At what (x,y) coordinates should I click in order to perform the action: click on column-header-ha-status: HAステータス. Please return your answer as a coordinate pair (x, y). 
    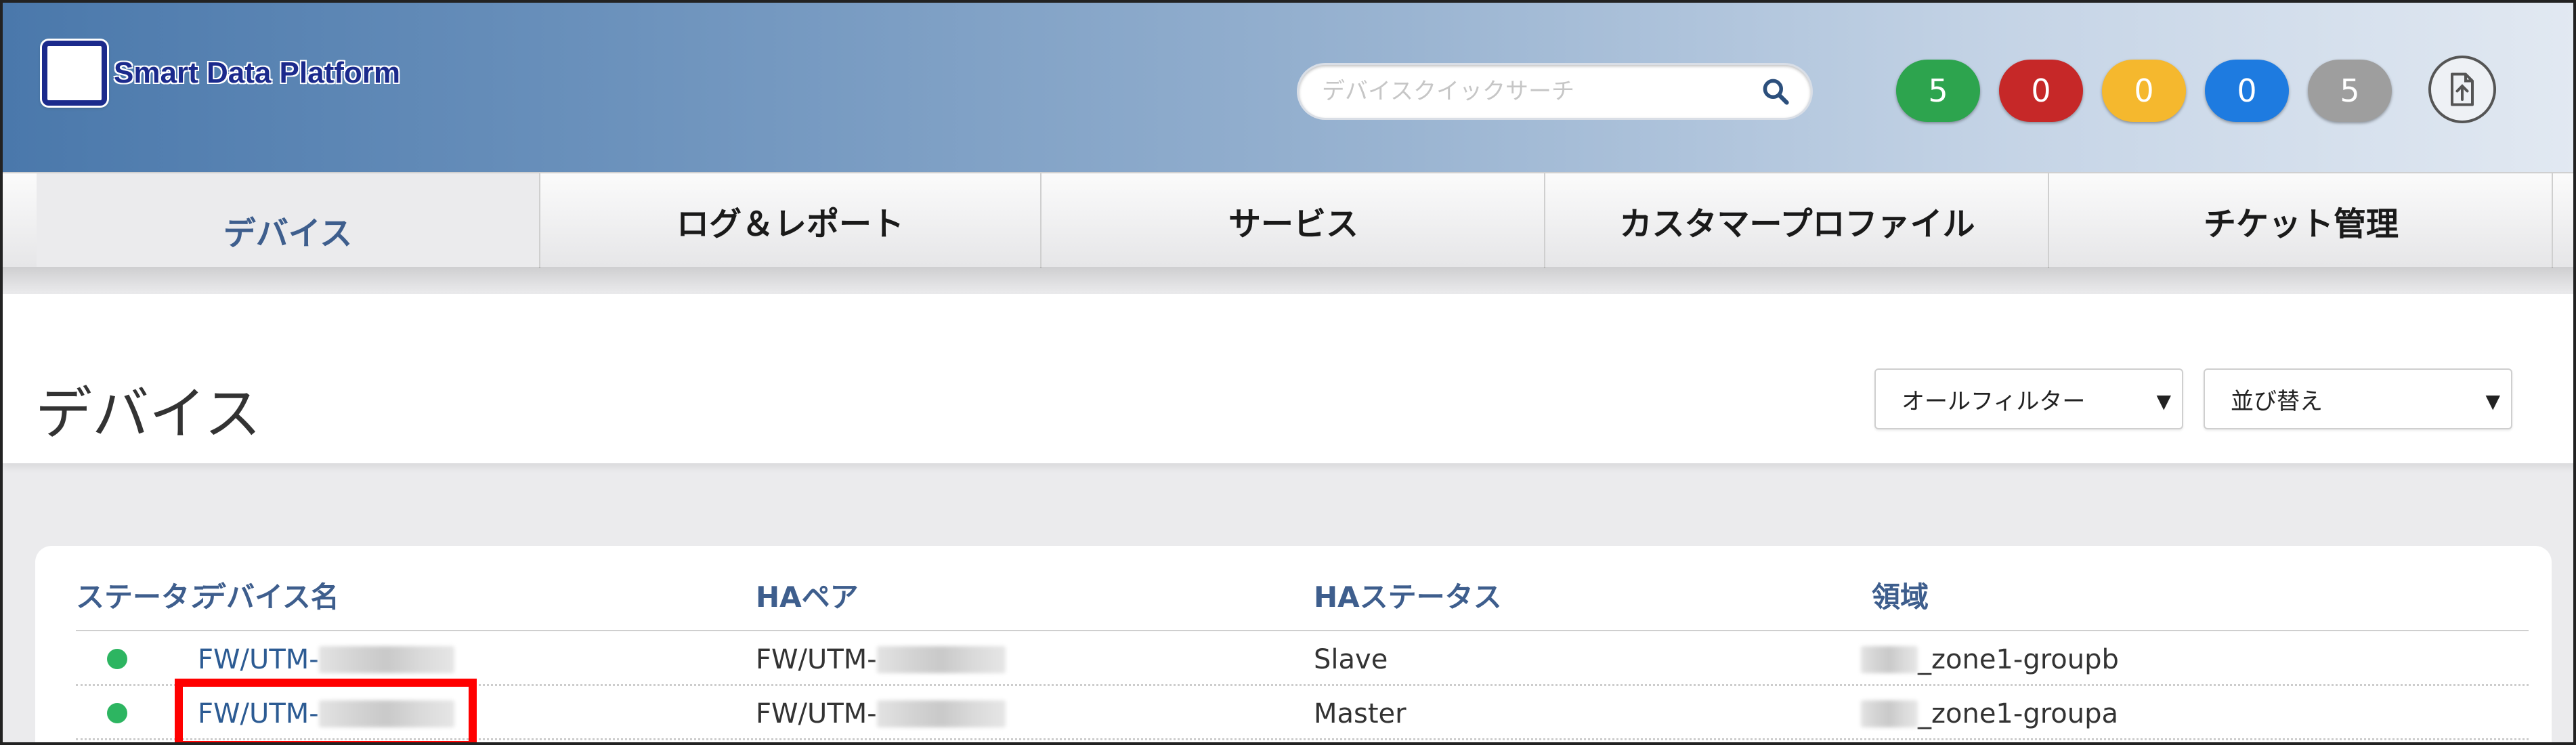
    Looking at the image, I should click on (1408, 595).